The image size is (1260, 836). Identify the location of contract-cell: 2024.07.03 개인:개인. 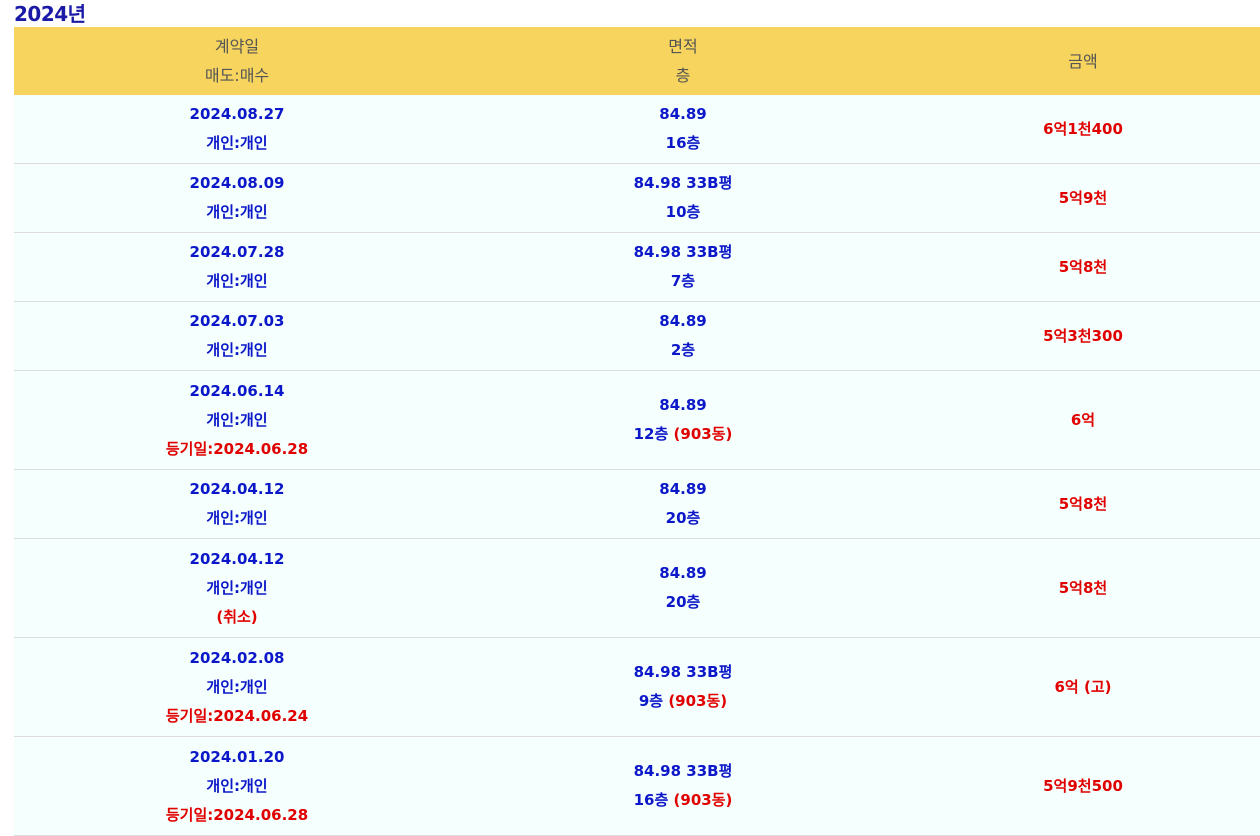
(237, 336).